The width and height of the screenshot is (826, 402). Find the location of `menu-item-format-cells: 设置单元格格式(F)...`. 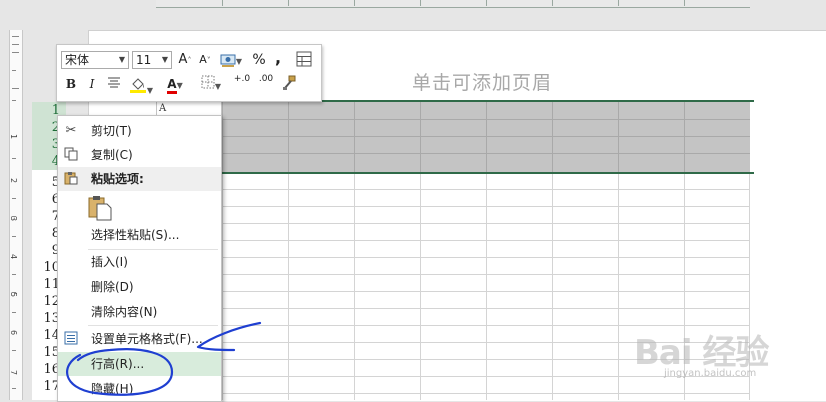

menu-item-format-cells: 设置单元格格式(F)... is located at coordinates (139, 339).